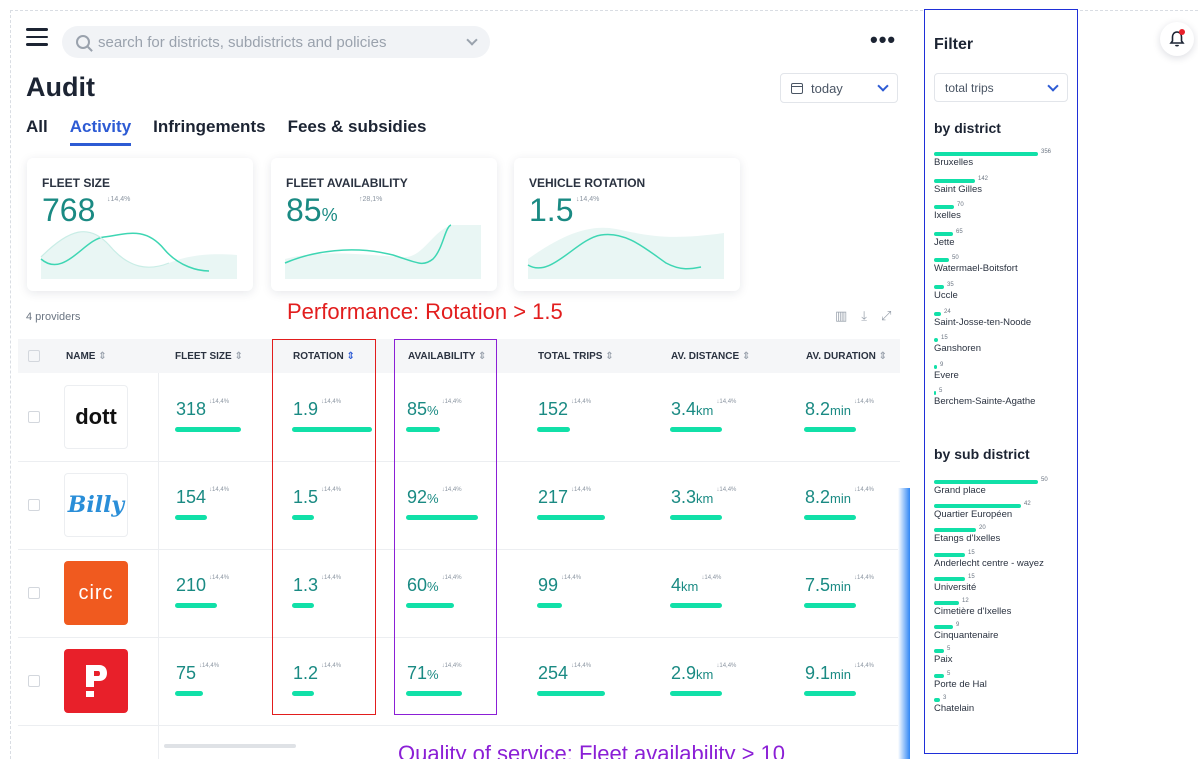 This screenshot has height=759, width=1198. What do you see at coordinates (230, 746) in the screenshot?
I see `horizontal-scrollbar` at bounding box center [230, 746].